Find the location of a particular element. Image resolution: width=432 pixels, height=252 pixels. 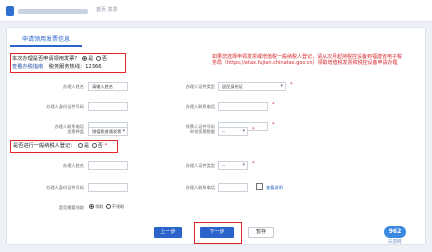

taxpayer-question: 是否进行一般纳税人登记： 是 否 * is located at coordinates (60, 146).